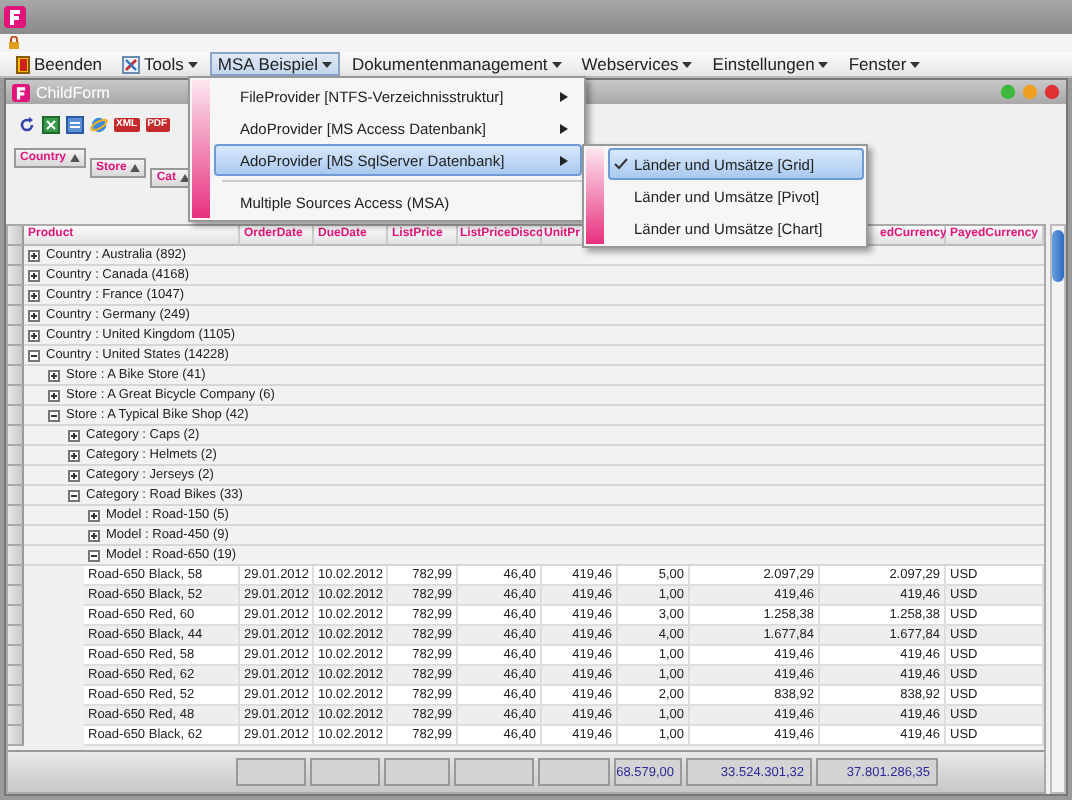 This screenshot has width=1072, height=800. What do you see at coordinates (23, 64) in the screenshot?
I see `door-icon` at bounding box center [23, 64].